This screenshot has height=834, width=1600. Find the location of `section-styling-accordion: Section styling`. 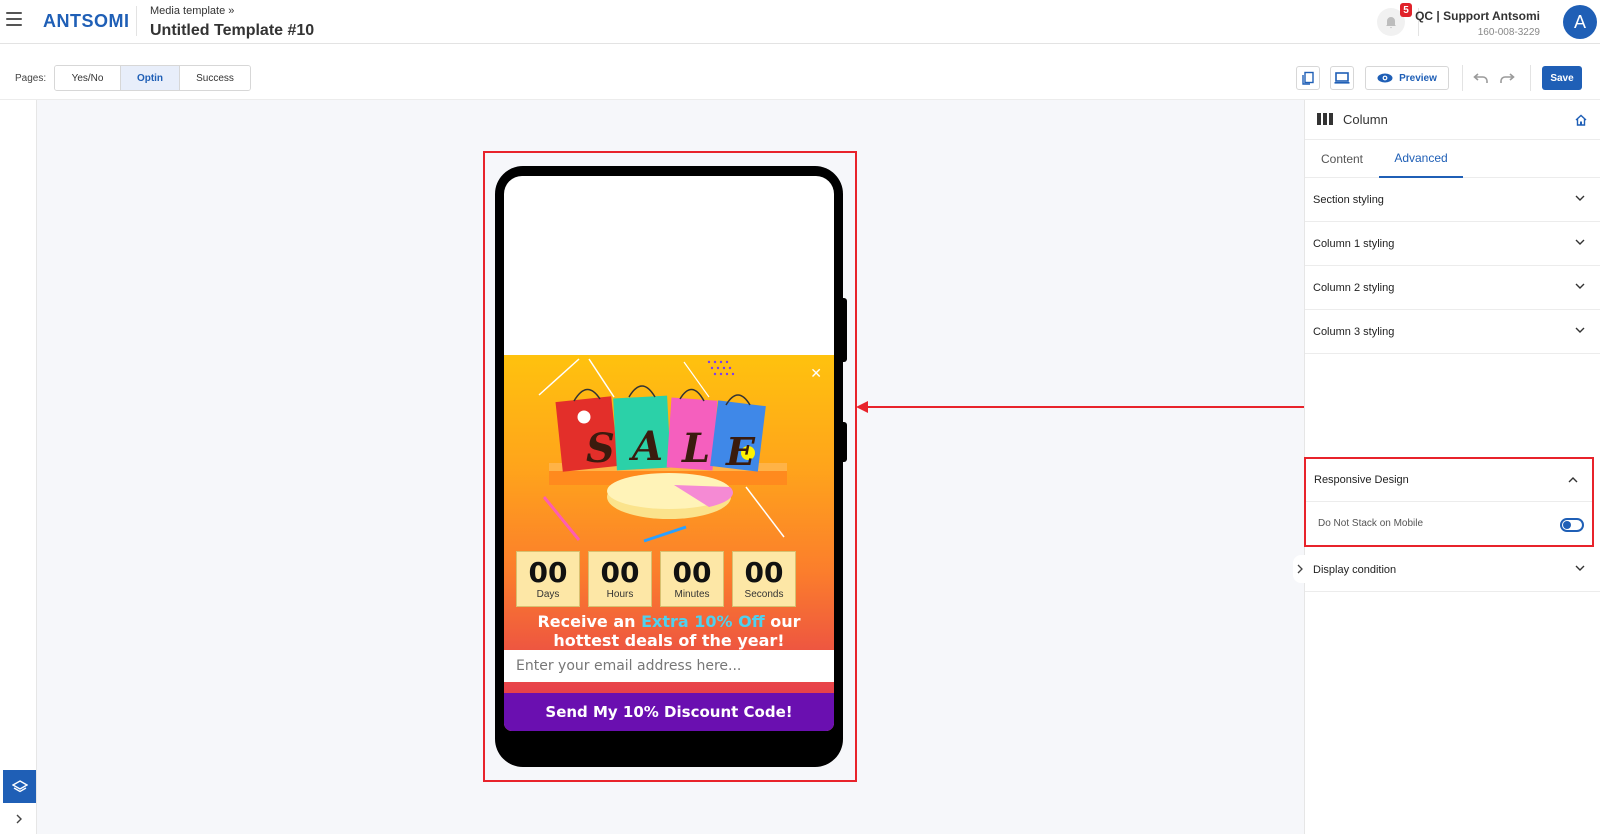

section-styling-accordion: Section styling is located at coordinates (1452, 200).